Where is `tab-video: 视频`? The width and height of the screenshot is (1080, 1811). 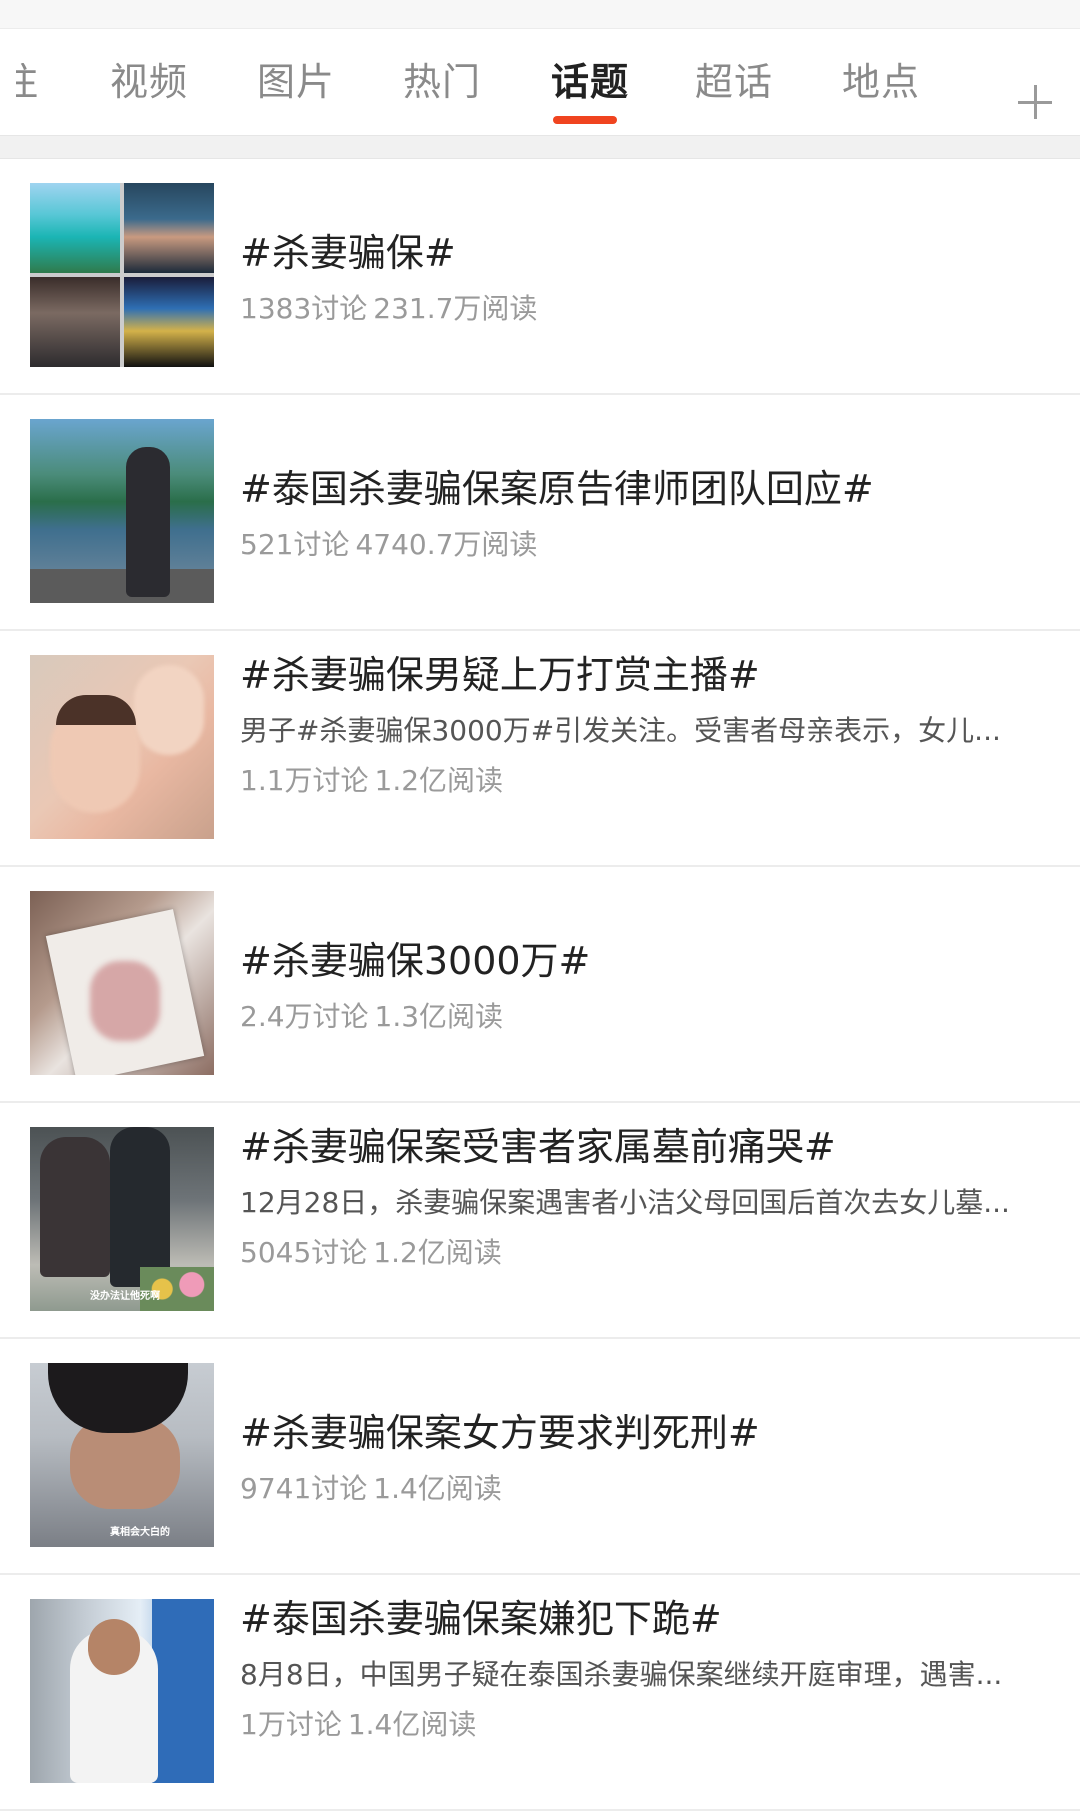 tab-video: 视频 is located at coordinates (149, 82).